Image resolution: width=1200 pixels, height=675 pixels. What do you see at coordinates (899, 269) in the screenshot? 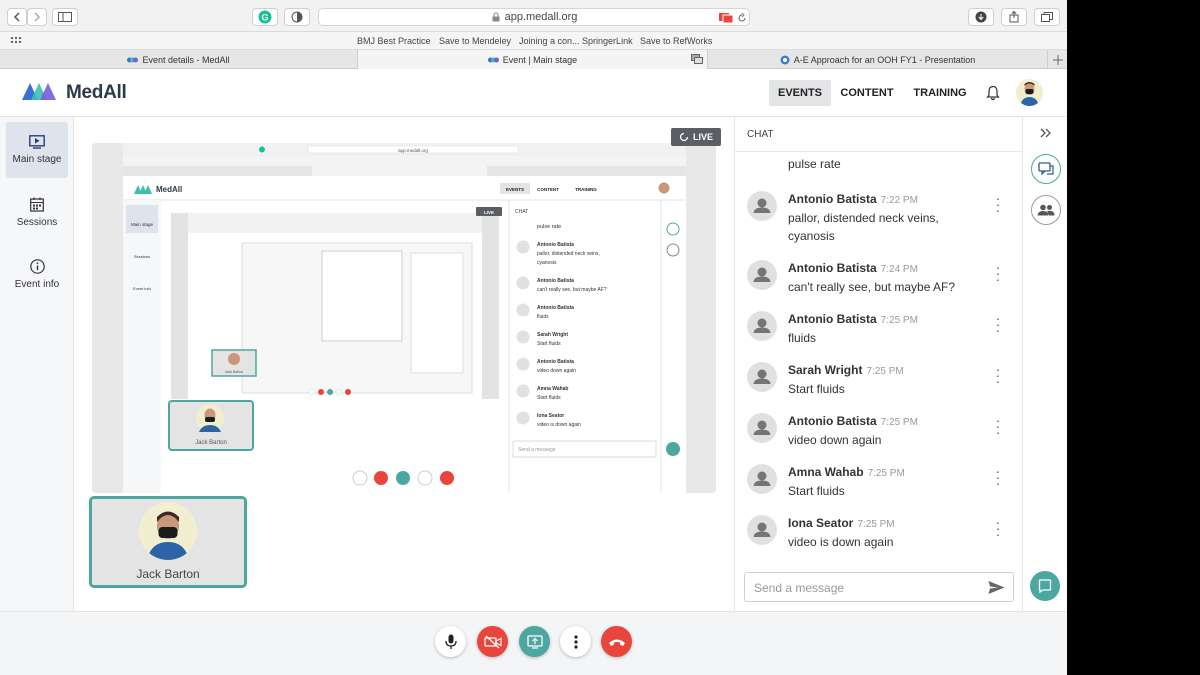
I see `message-time: 7:24 PM` at bounding box center [899, 269].